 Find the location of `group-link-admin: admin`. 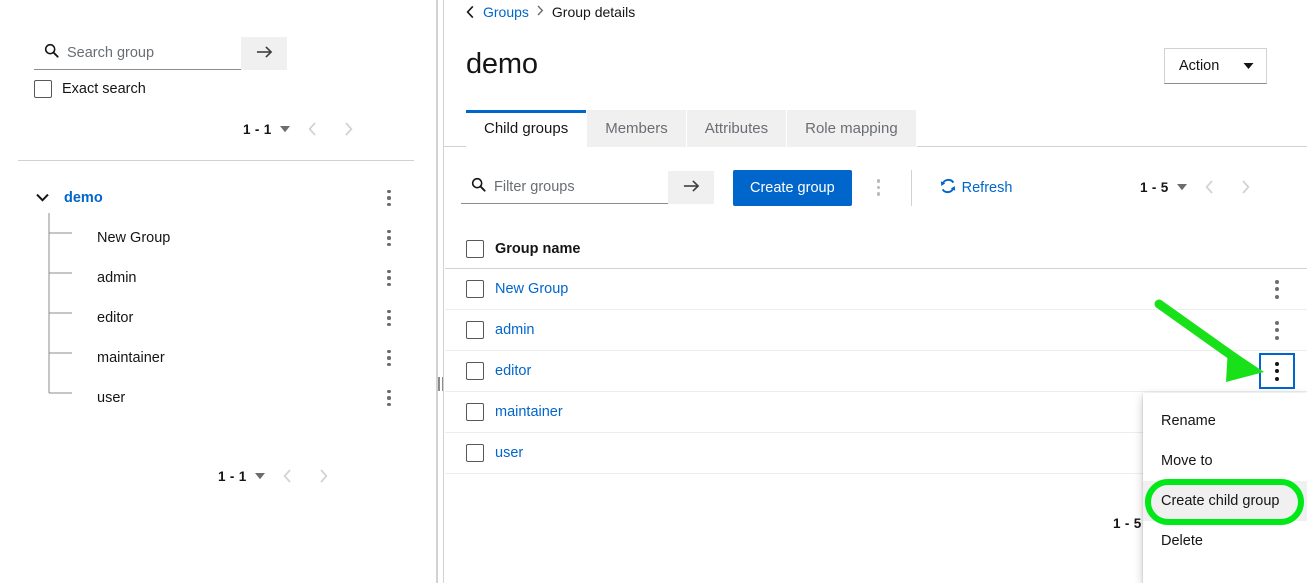

group-link-admin: admin is located at coordinates (515, 330).